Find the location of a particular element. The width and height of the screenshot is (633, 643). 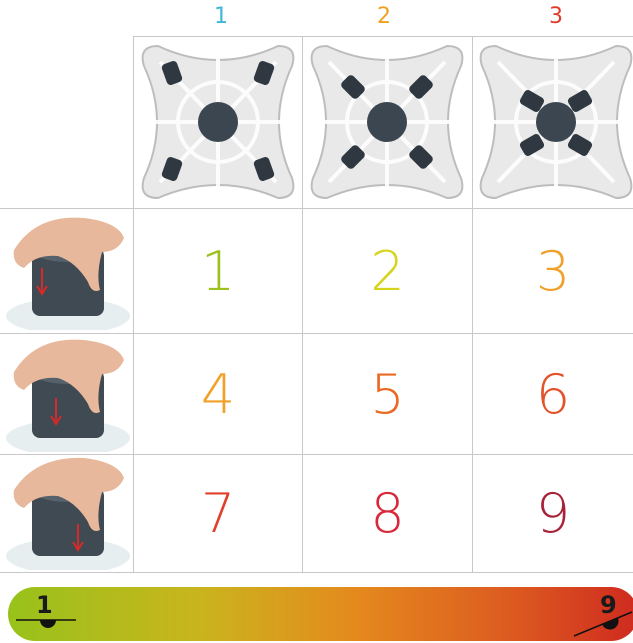

setting-number-6: 6 is located at coordinates (553, 394).